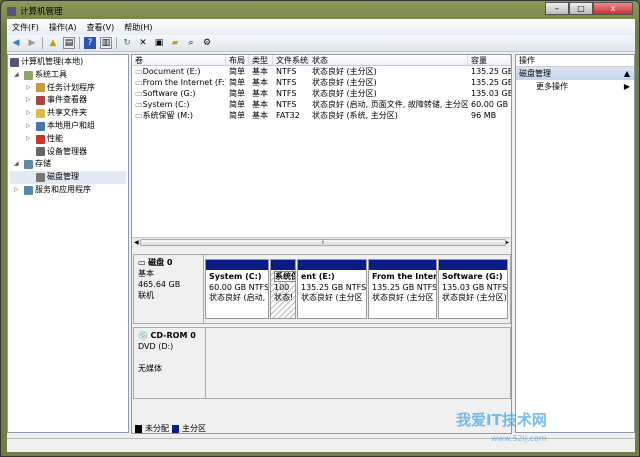 The image size is (640, 457). What do you see at coordinates (43, 164) in the screenshot?
I see `tree-label: 存储` at bounding box center [43, 164].